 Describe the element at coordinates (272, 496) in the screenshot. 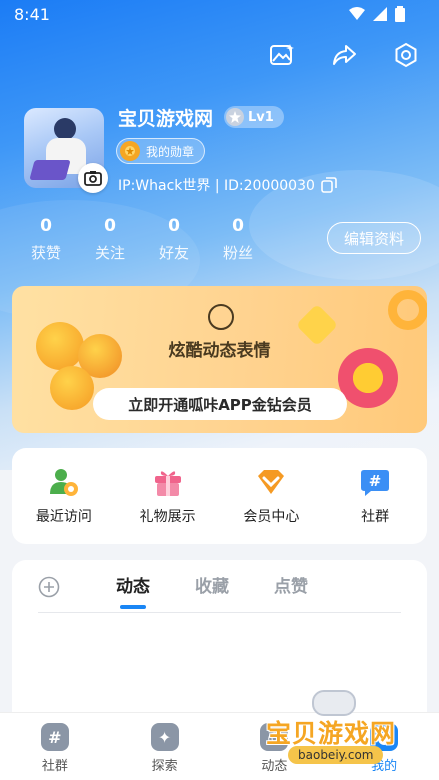

I see `quick-link-vip-center: 会员中心` at that location.